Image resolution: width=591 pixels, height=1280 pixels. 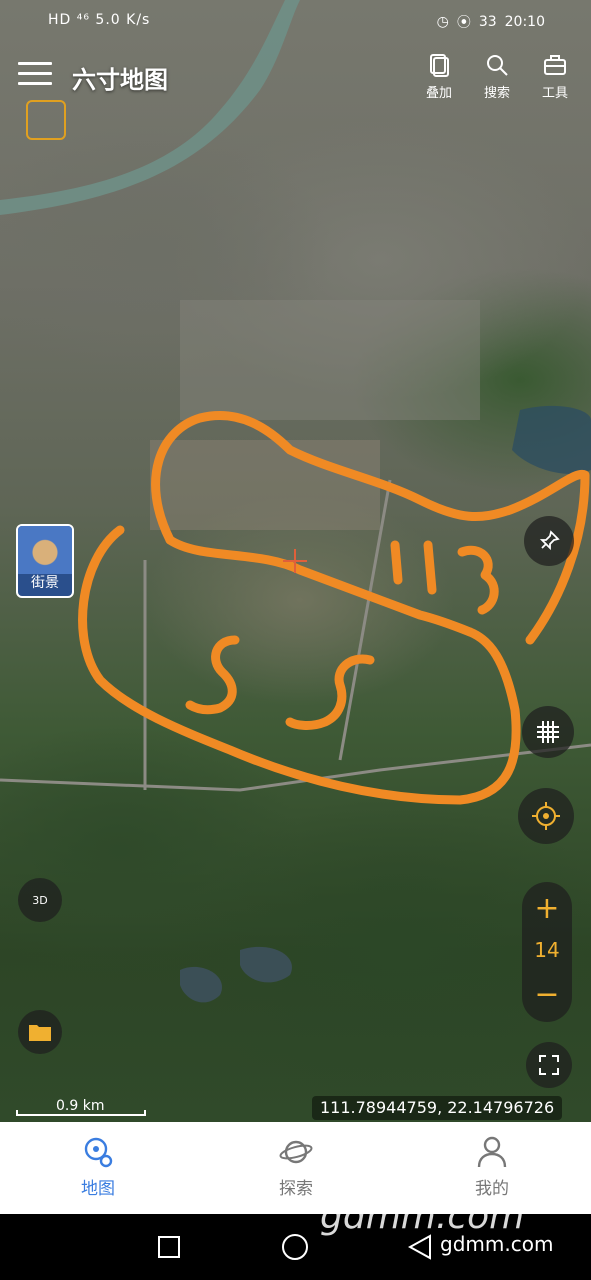 I want to click on battery-level: 33, so click(x=487, y=22).